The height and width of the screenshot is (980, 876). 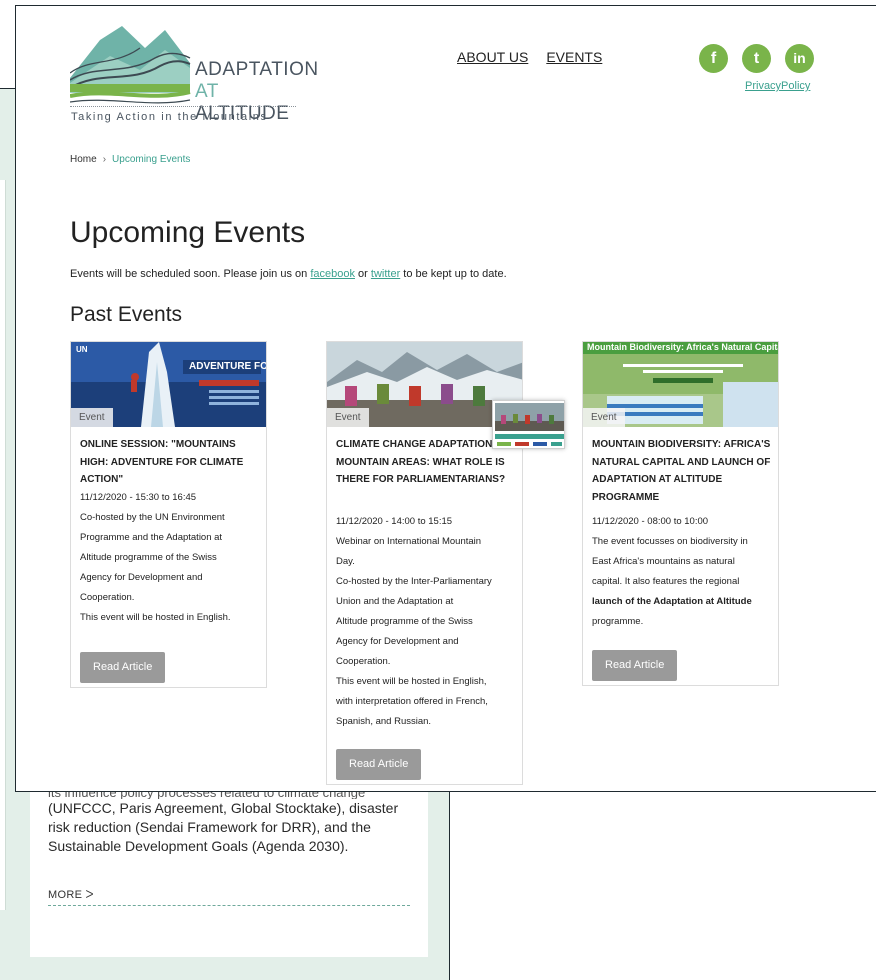 I want to click on twitter-link: twitter, so click(x=385, y=274).